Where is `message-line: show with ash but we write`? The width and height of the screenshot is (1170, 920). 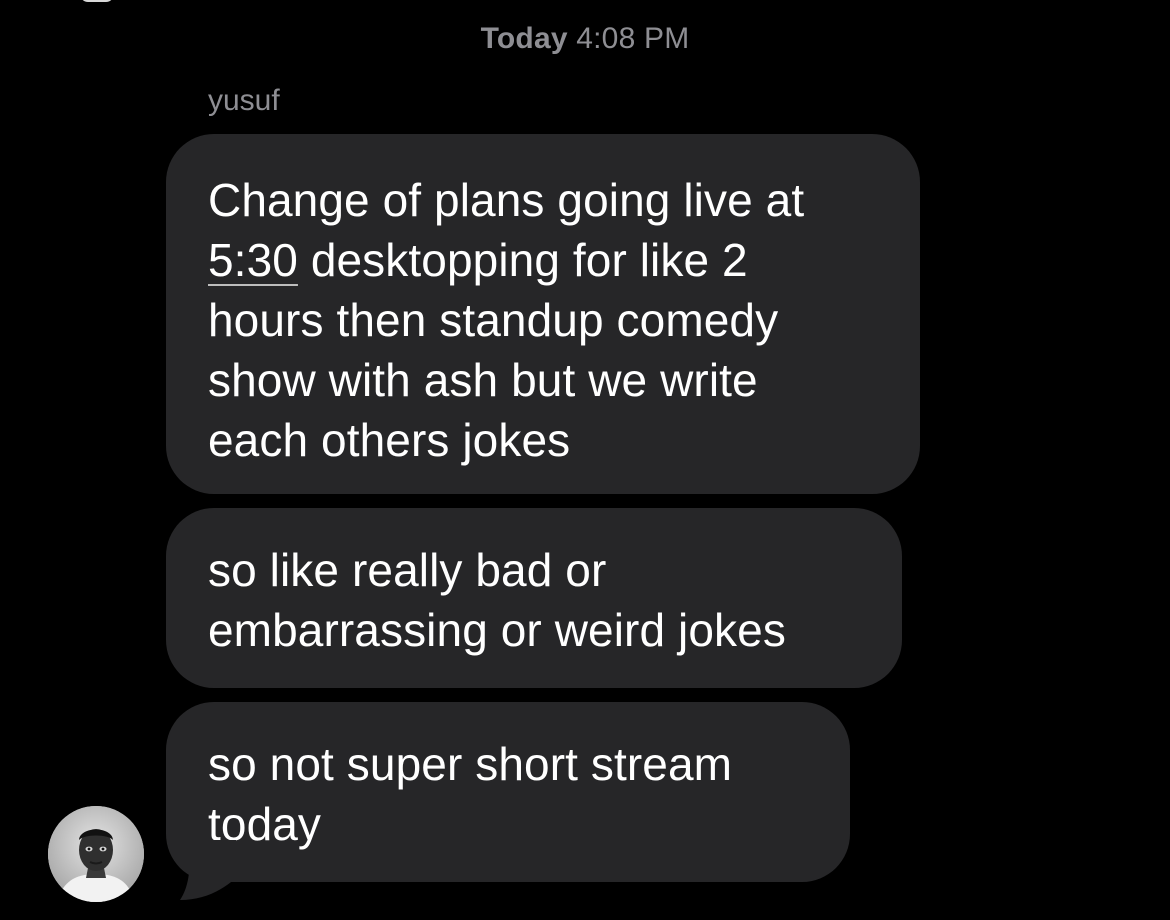 message-line: show with ash but we write is located at coordinates (483, 380).